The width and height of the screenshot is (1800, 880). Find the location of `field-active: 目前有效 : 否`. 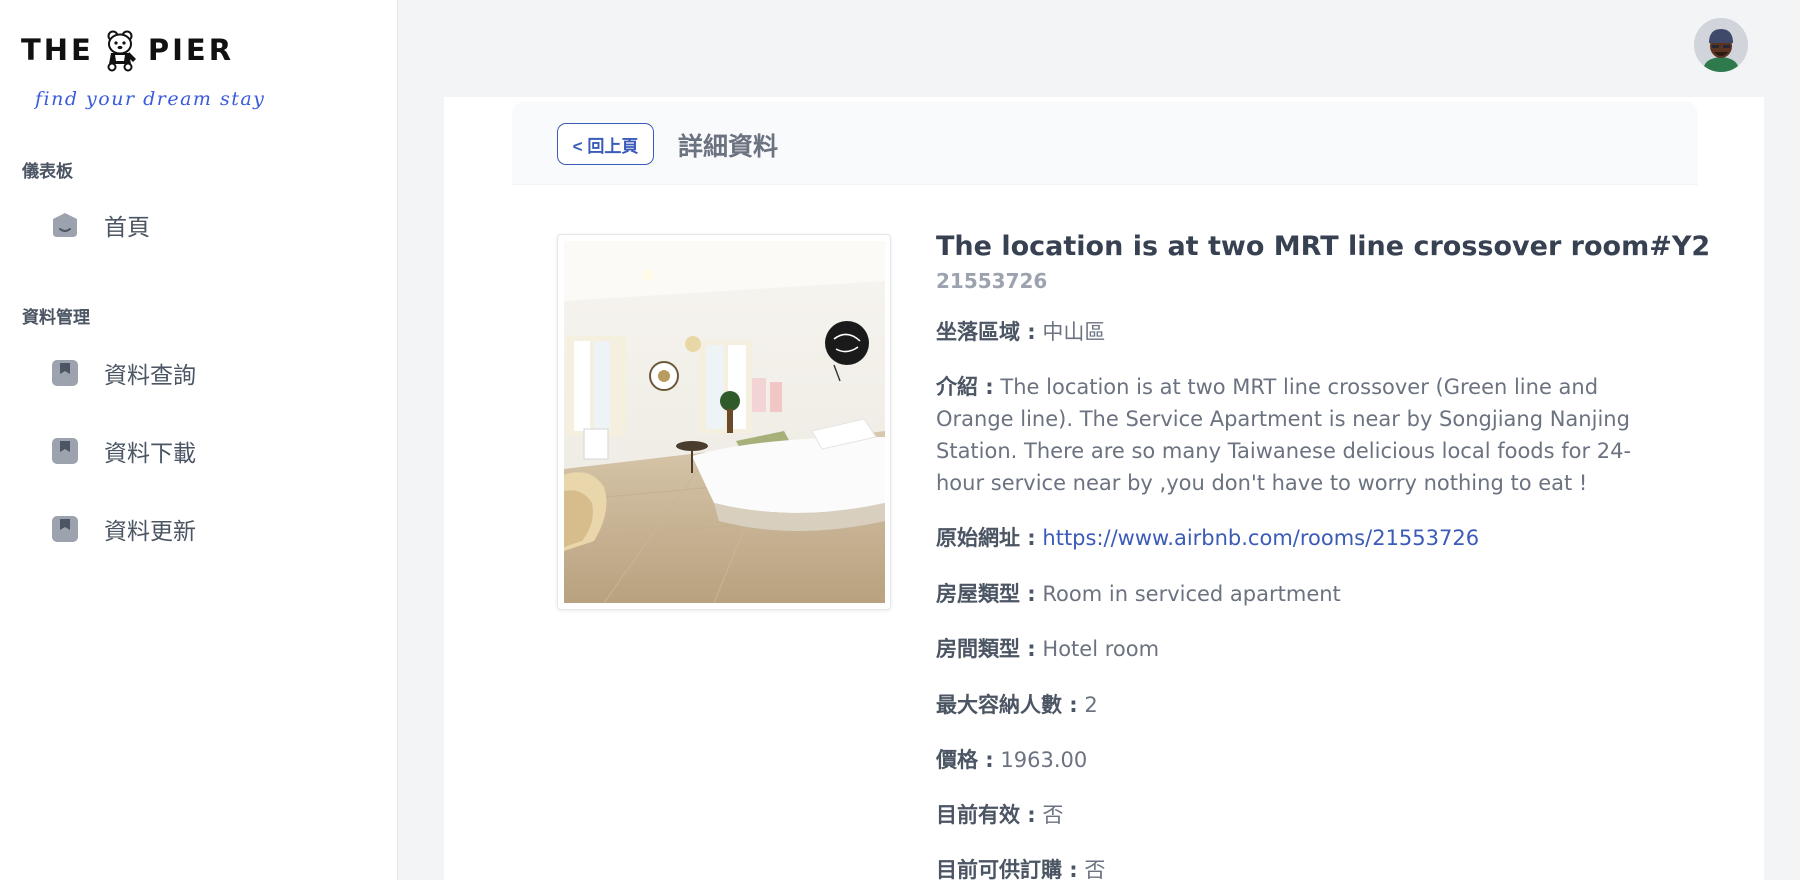

field-active: 目前有效 : 否 is located at coordinates (1296, 815).